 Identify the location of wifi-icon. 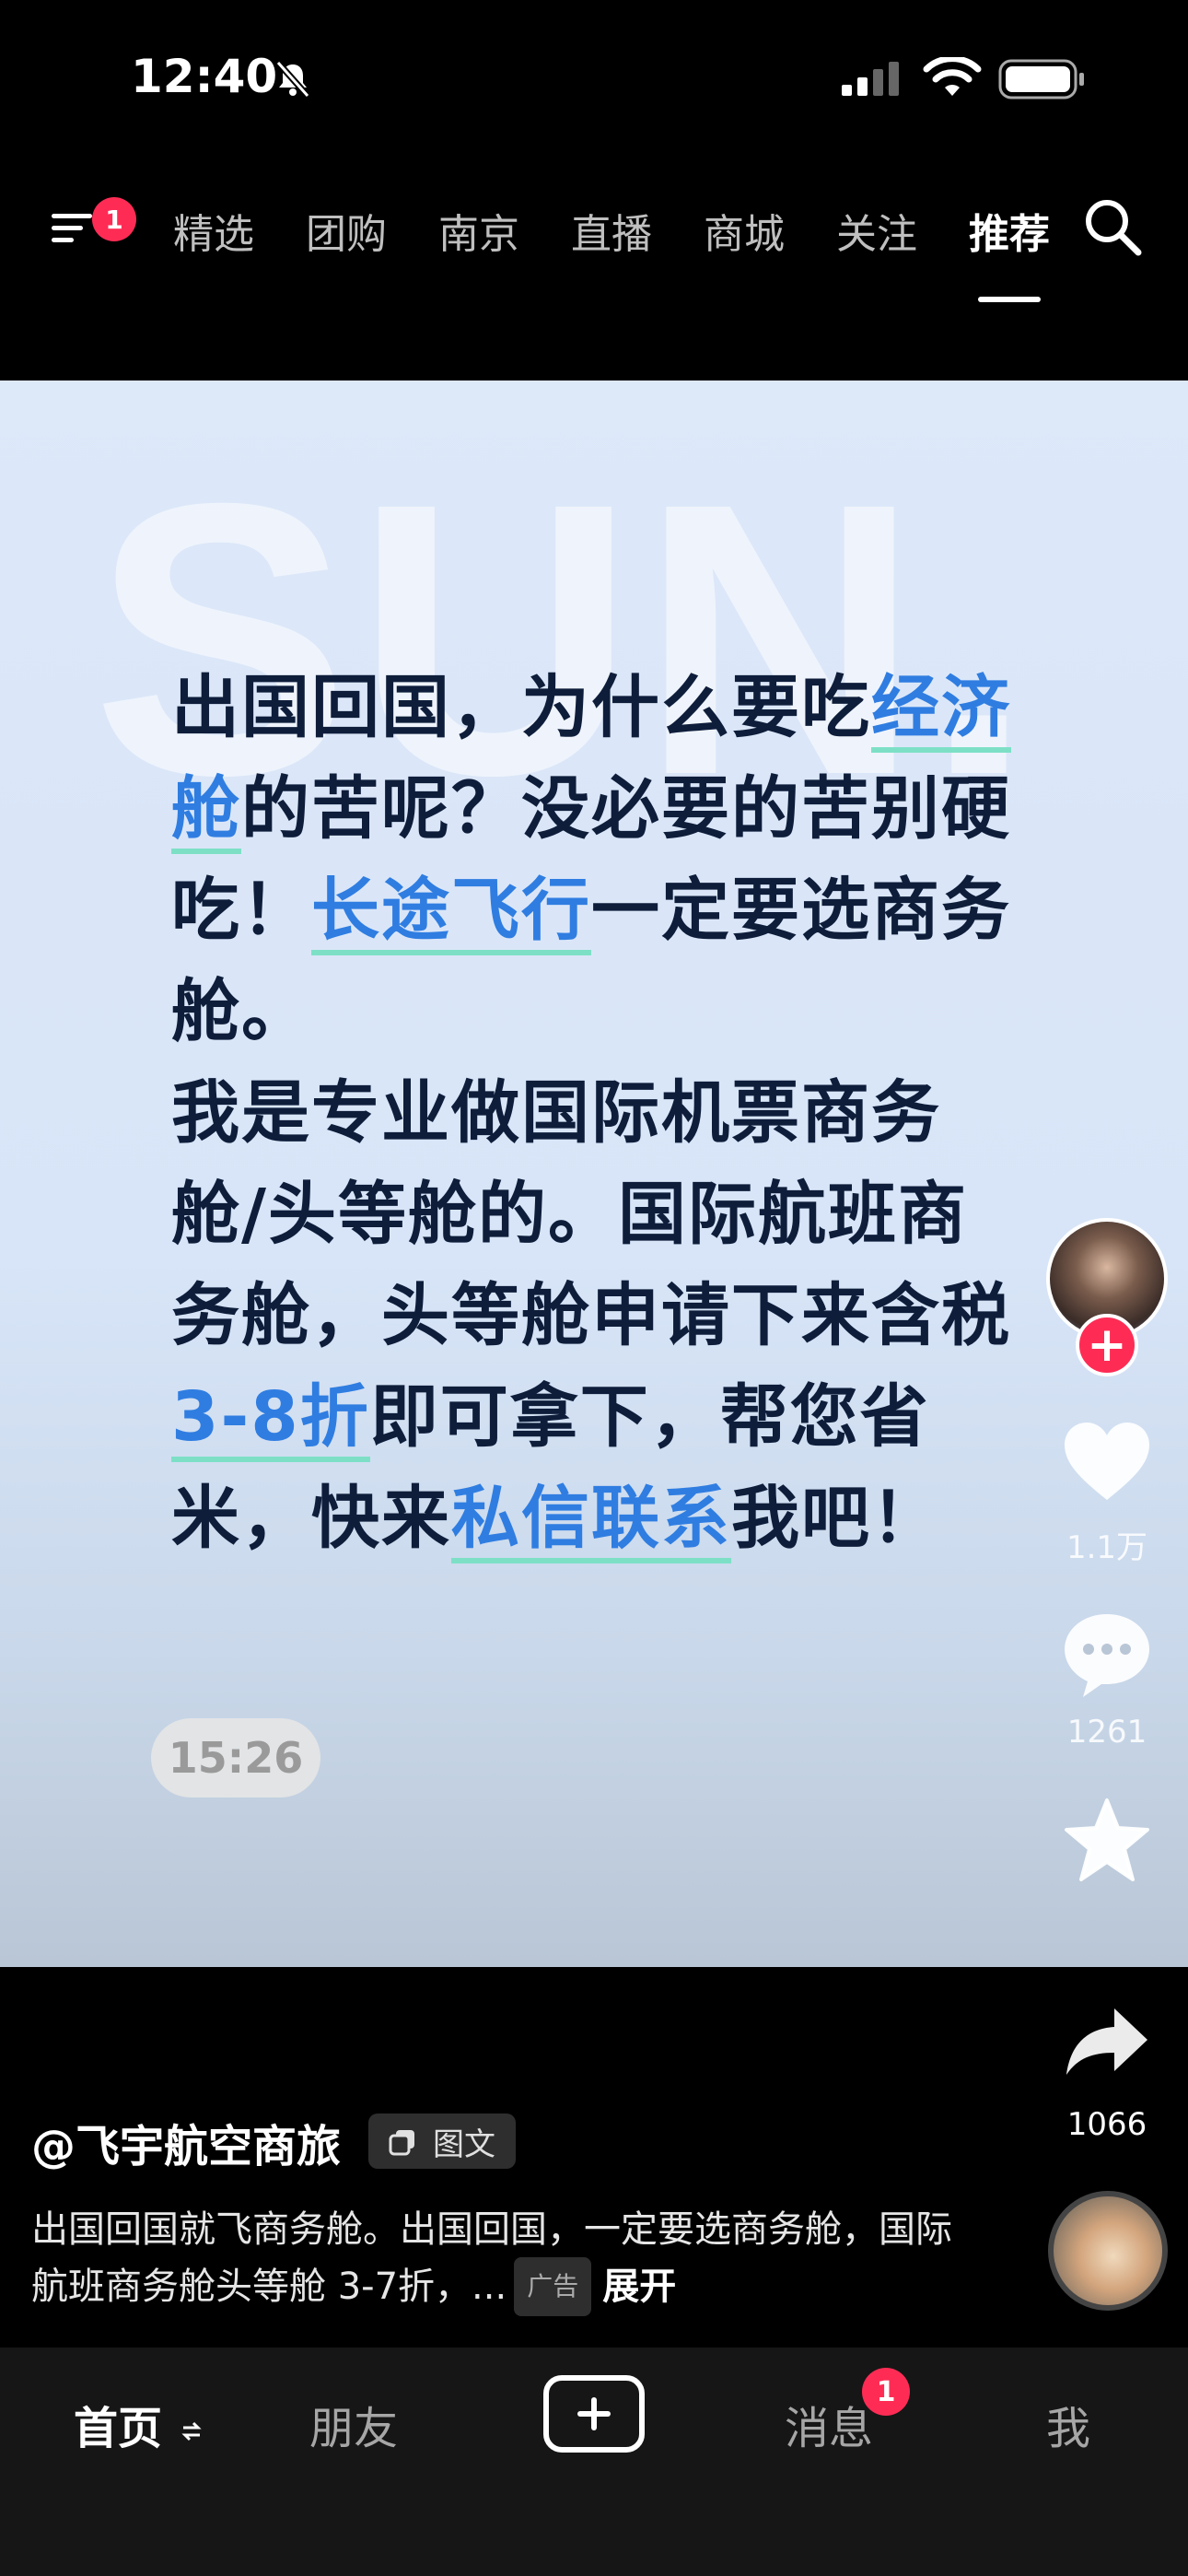
(952, 76).